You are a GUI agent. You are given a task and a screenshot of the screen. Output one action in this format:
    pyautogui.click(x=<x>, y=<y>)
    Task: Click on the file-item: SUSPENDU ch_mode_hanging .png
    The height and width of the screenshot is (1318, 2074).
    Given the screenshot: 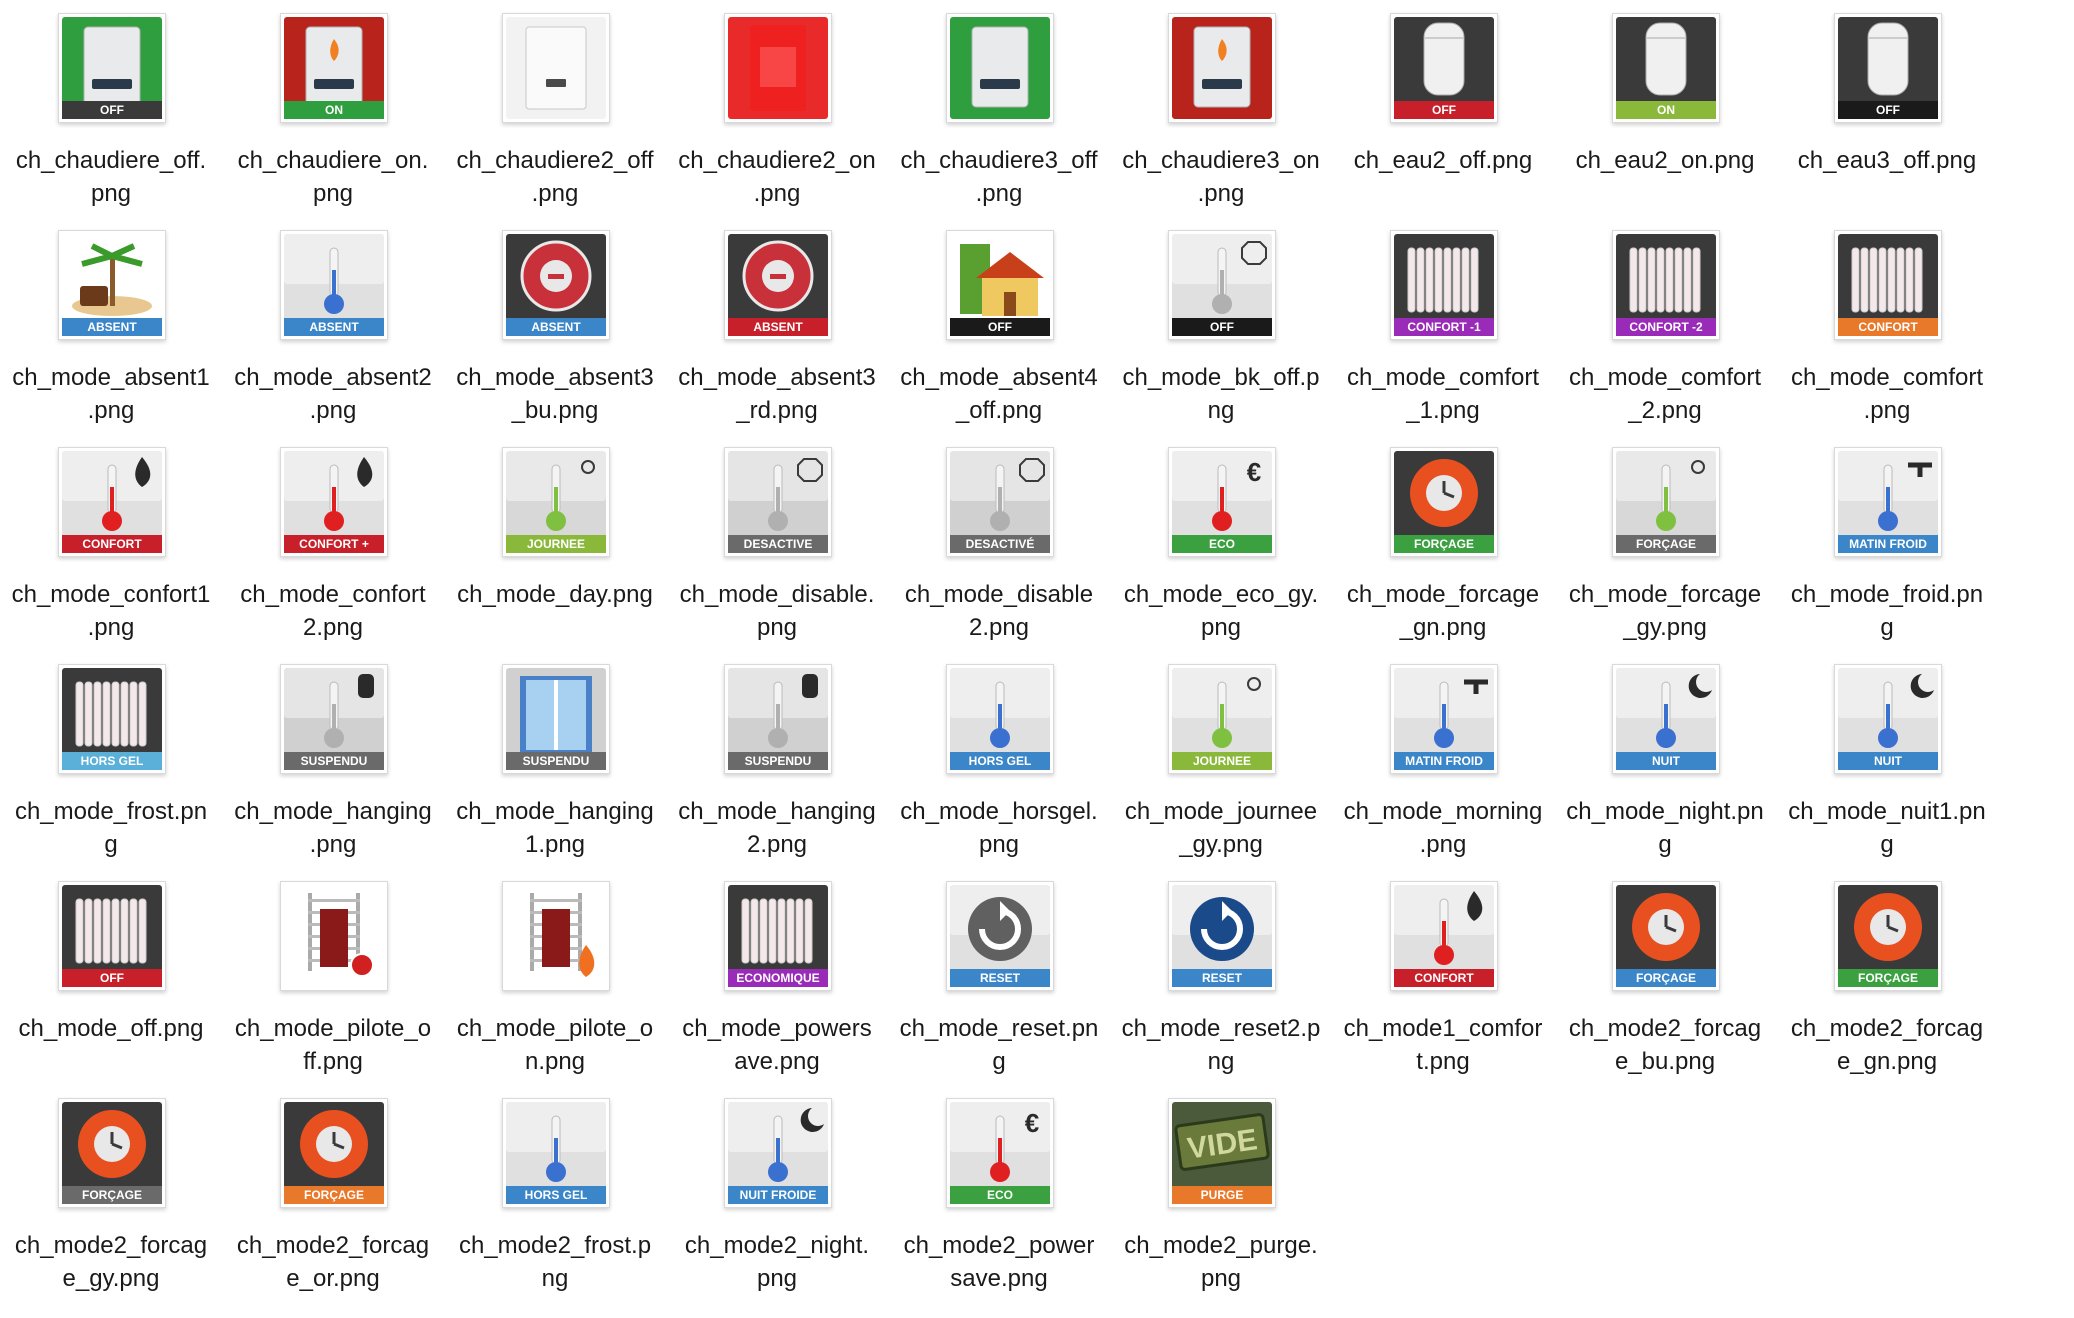 What is the action you would take?
    pyautogui.click(x=333, y=759)
    